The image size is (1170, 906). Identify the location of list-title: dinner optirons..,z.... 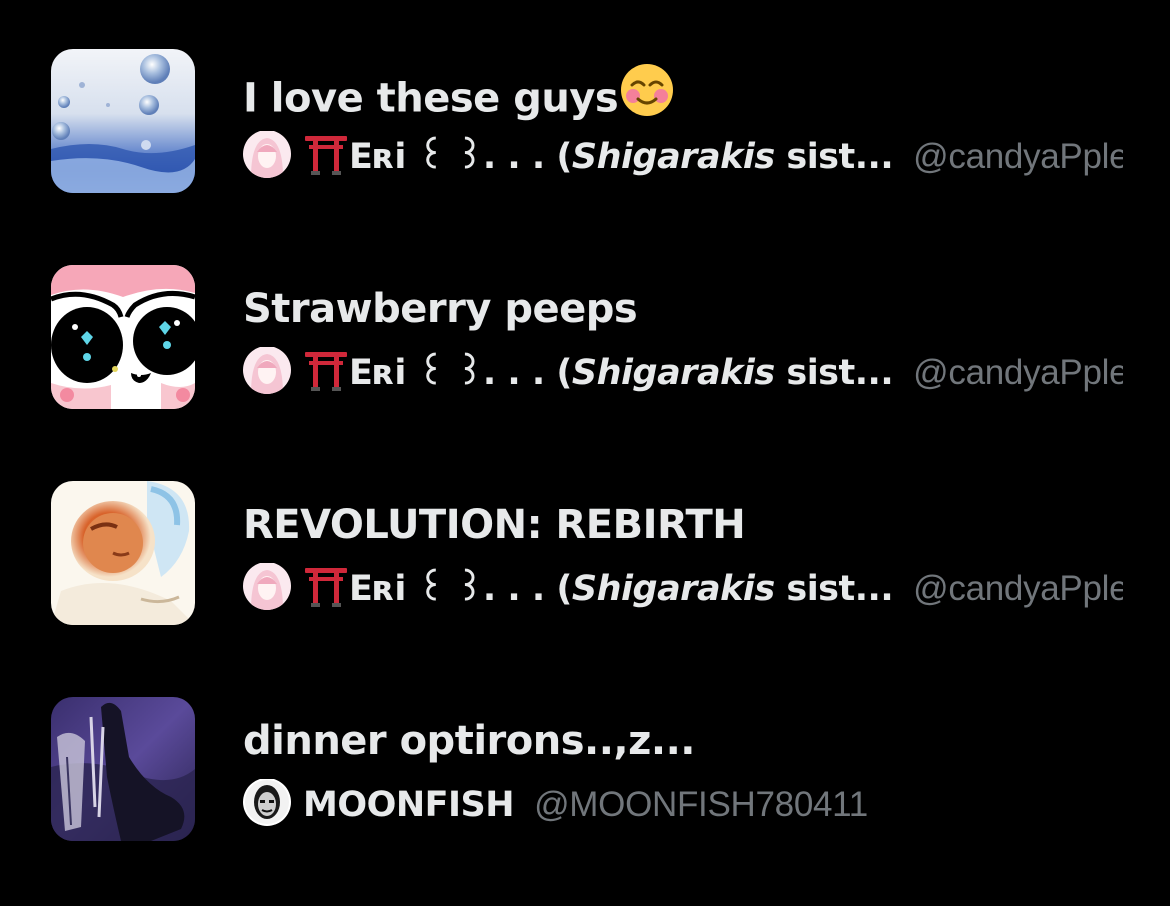
(469, 741).